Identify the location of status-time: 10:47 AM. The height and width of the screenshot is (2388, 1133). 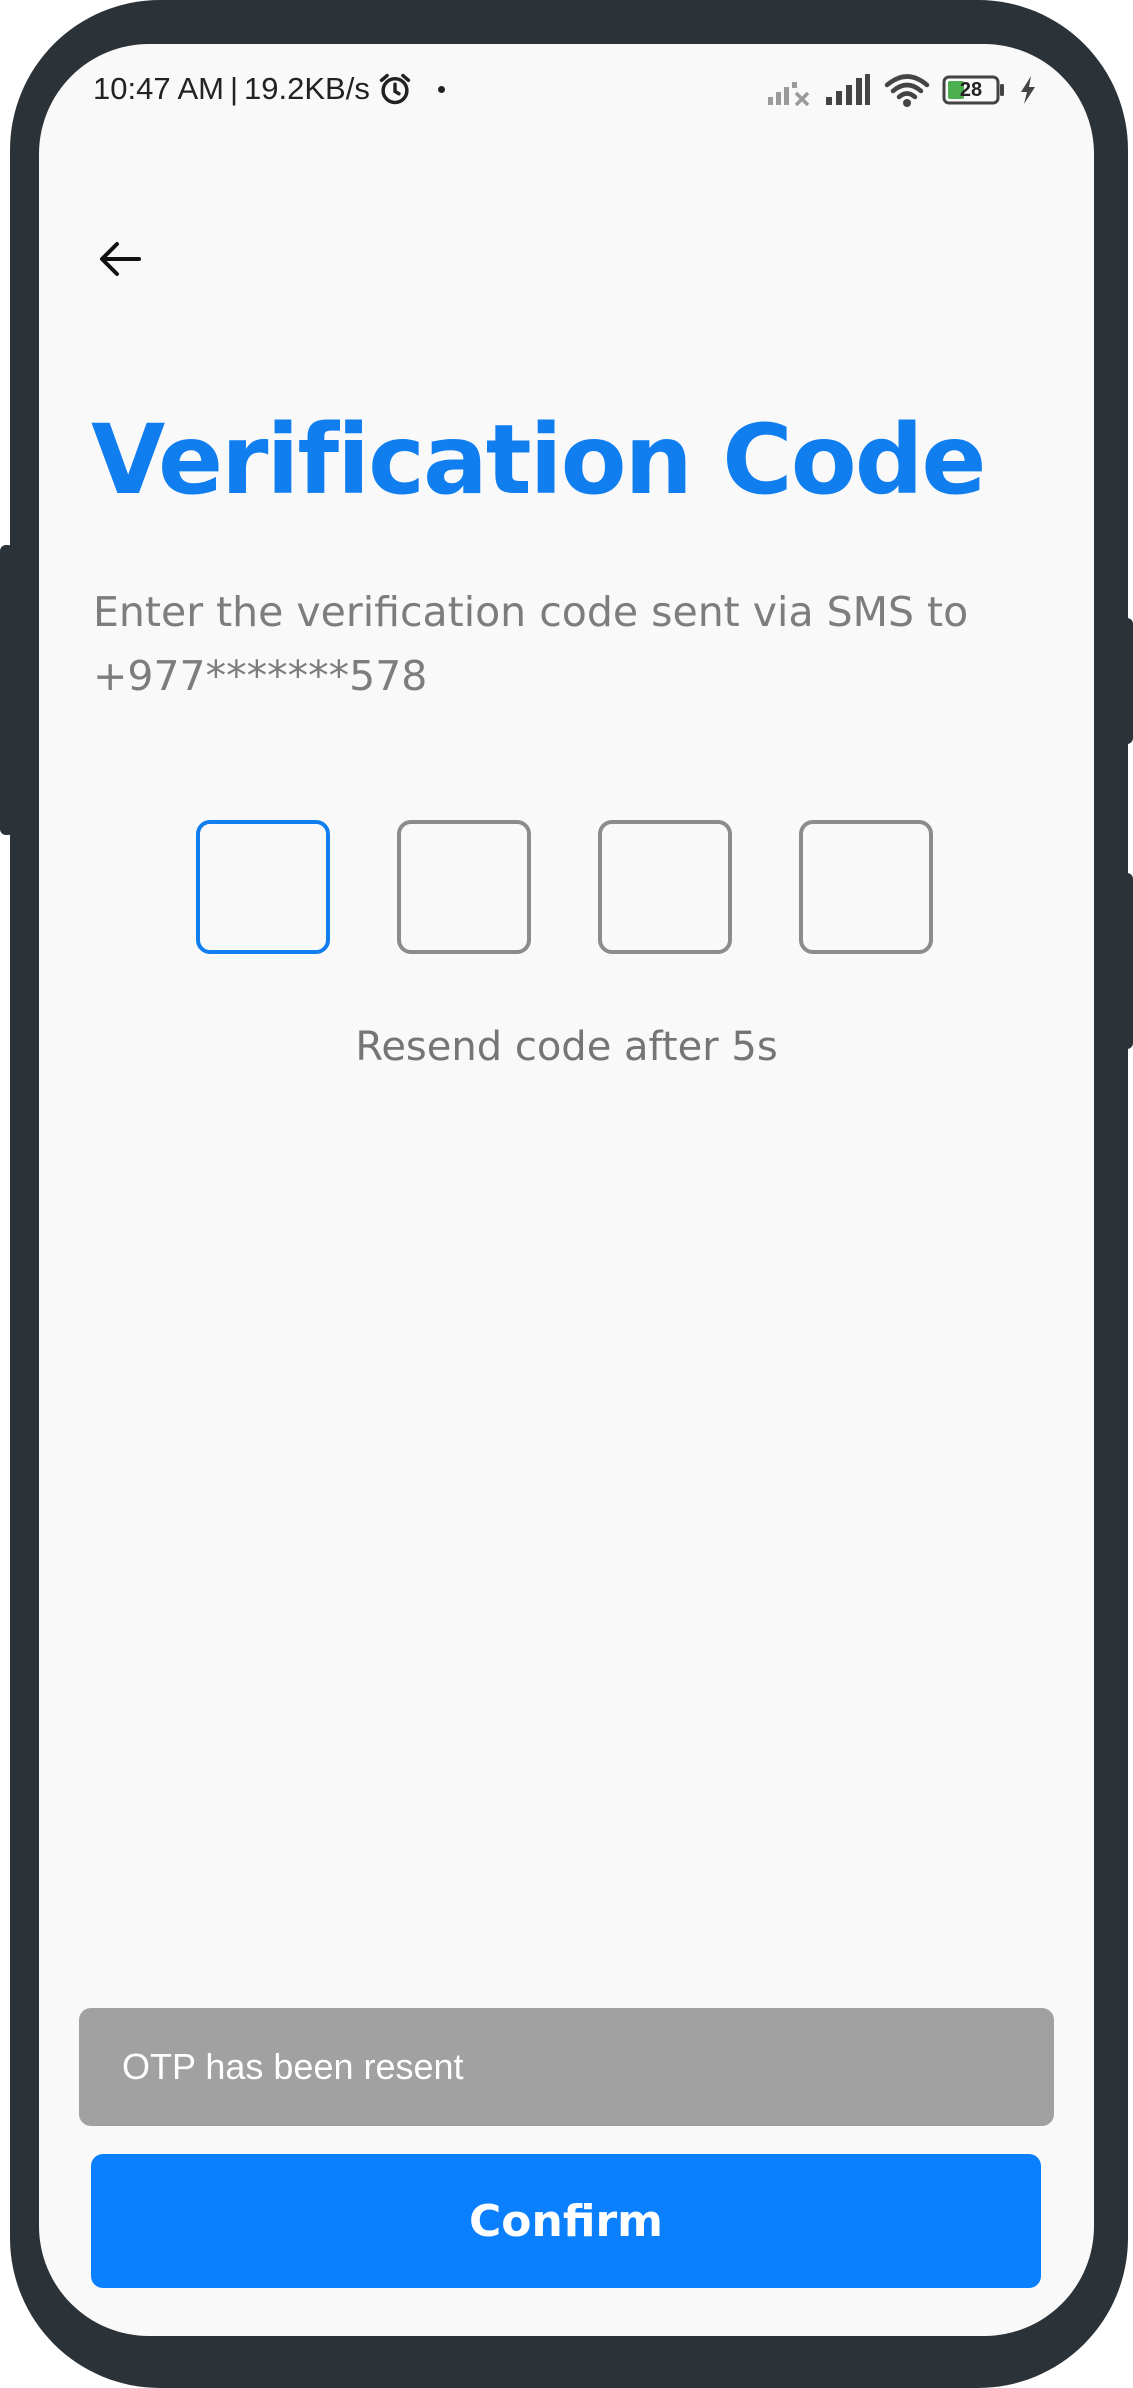
(158, 88).